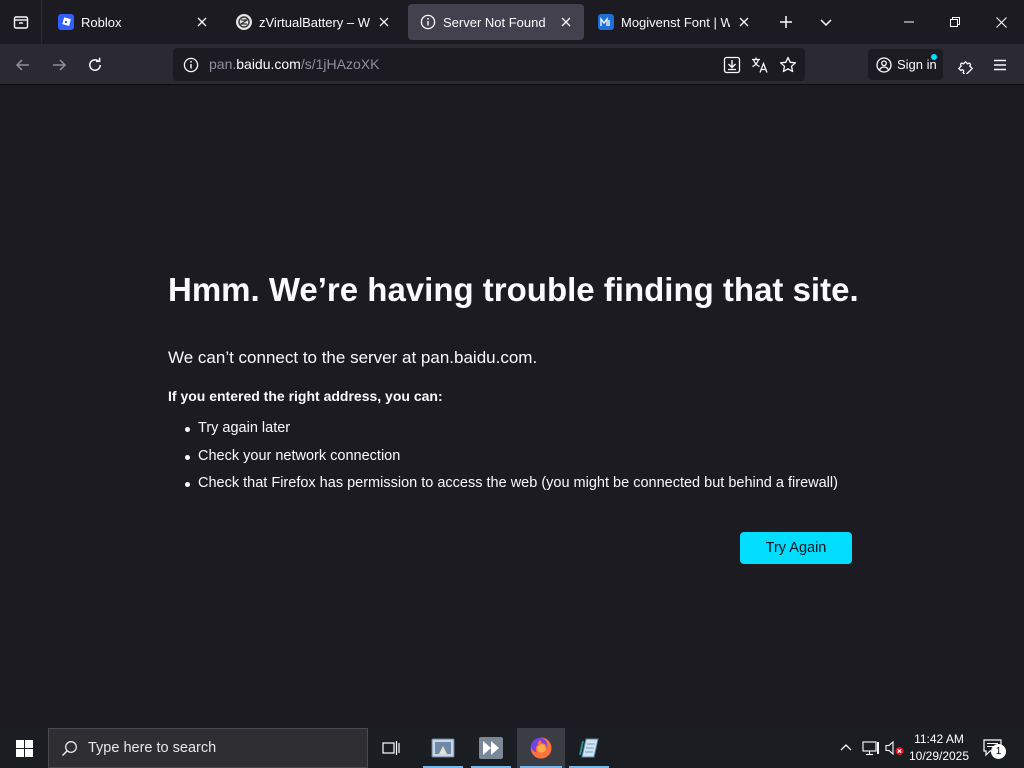 Image resolution: width=1024 pixels, height=768 pixels. Describe the element at coordinates (511, 434) in the screenshot. I see `list-item: Try again later` at that location.